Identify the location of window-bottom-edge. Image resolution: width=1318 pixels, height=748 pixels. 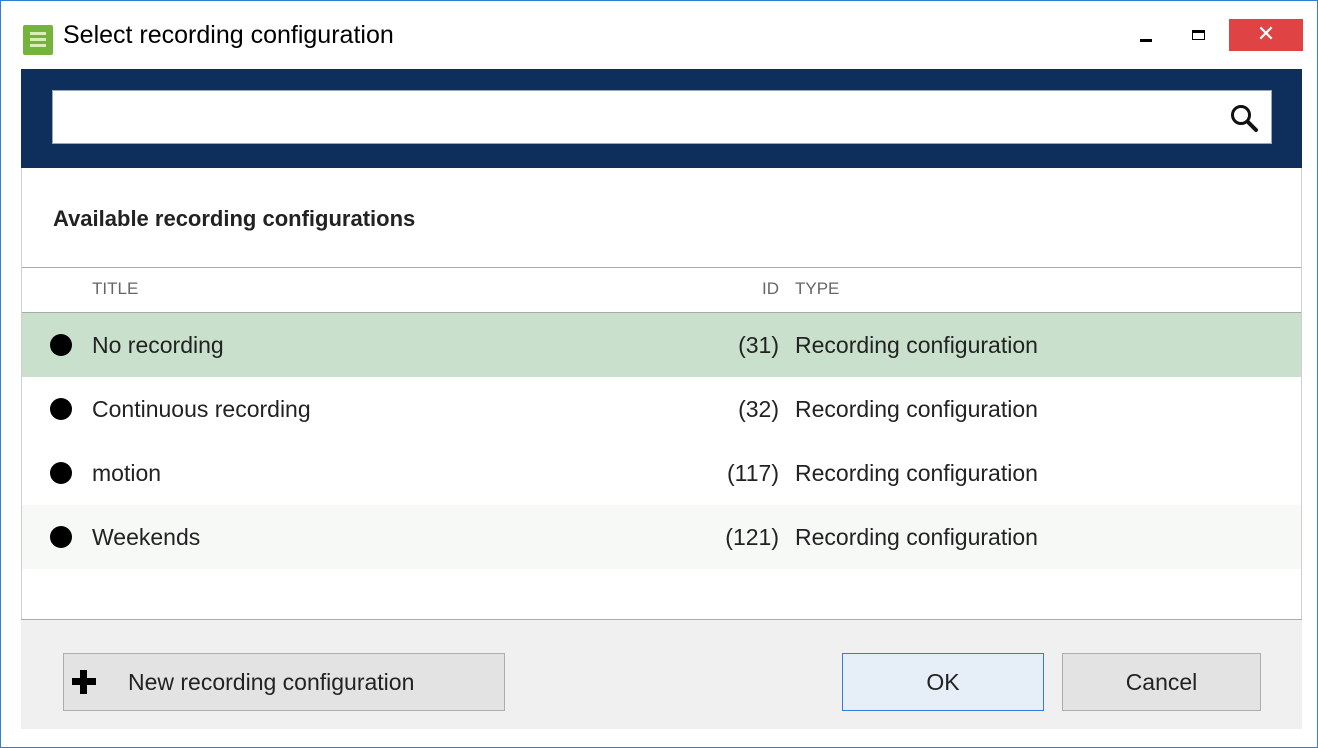
(661, 738).